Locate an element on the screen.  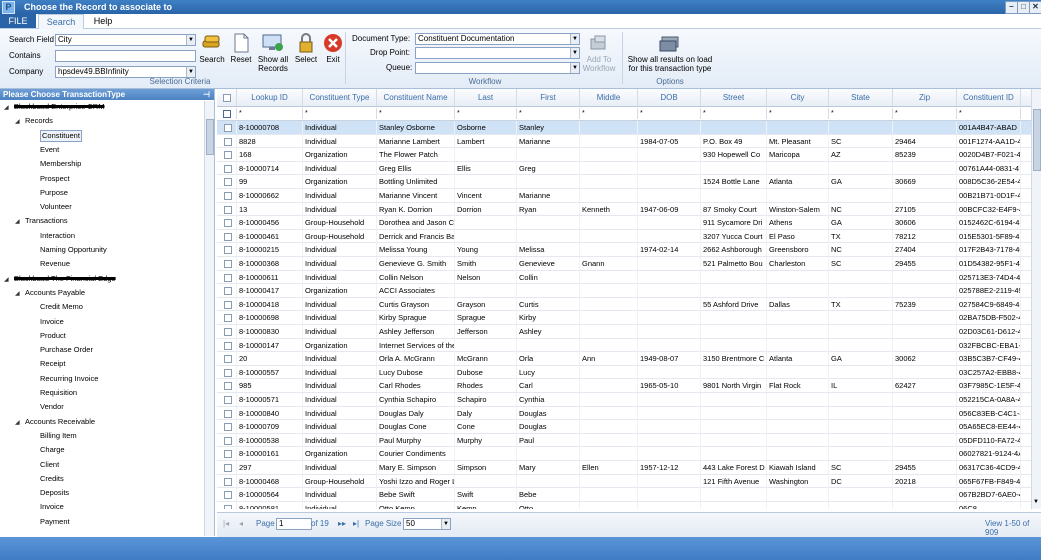
reset-button: Reset is located at coordinates (241, 48).